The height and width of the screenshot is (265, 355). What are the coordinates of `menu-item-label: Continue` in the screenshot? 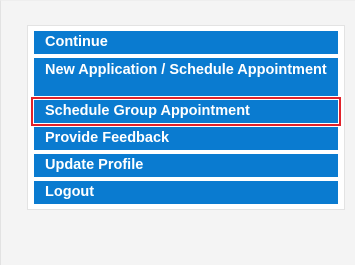 It's located at (76, 42).